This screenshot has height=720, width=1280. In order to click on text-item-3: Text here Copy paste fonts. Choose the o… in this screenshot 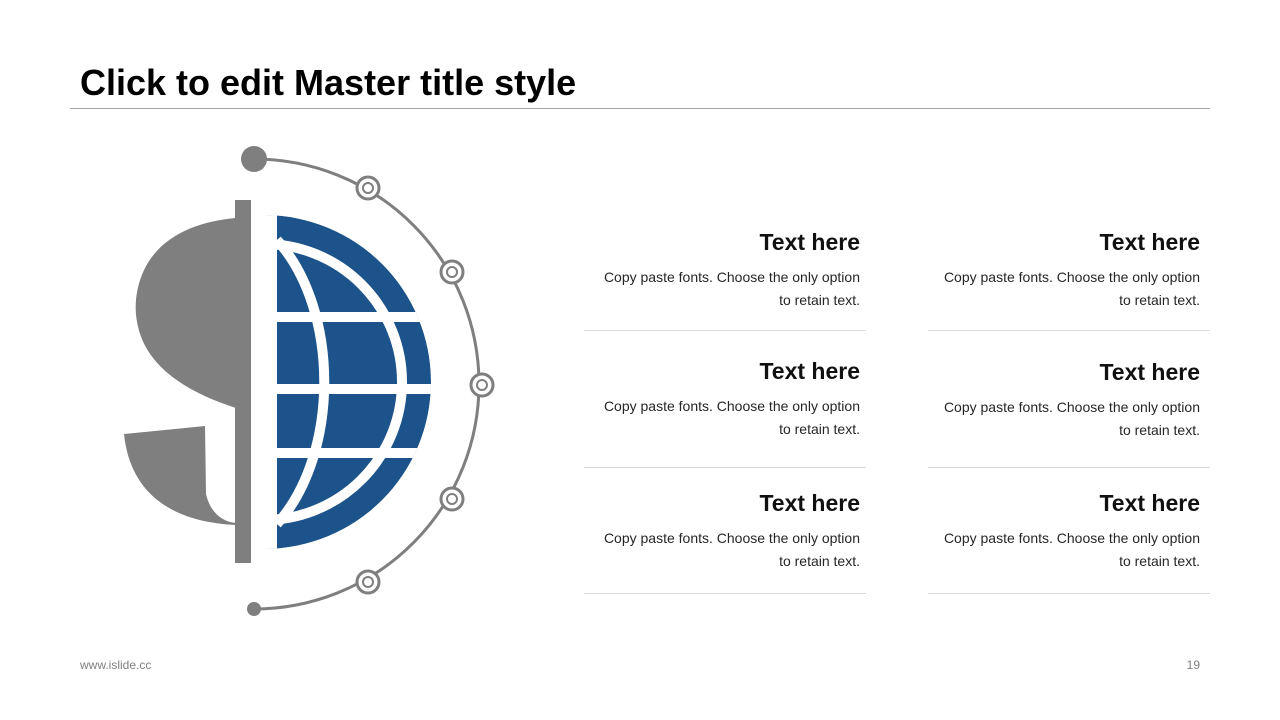, I will do `click(725, 412)`.